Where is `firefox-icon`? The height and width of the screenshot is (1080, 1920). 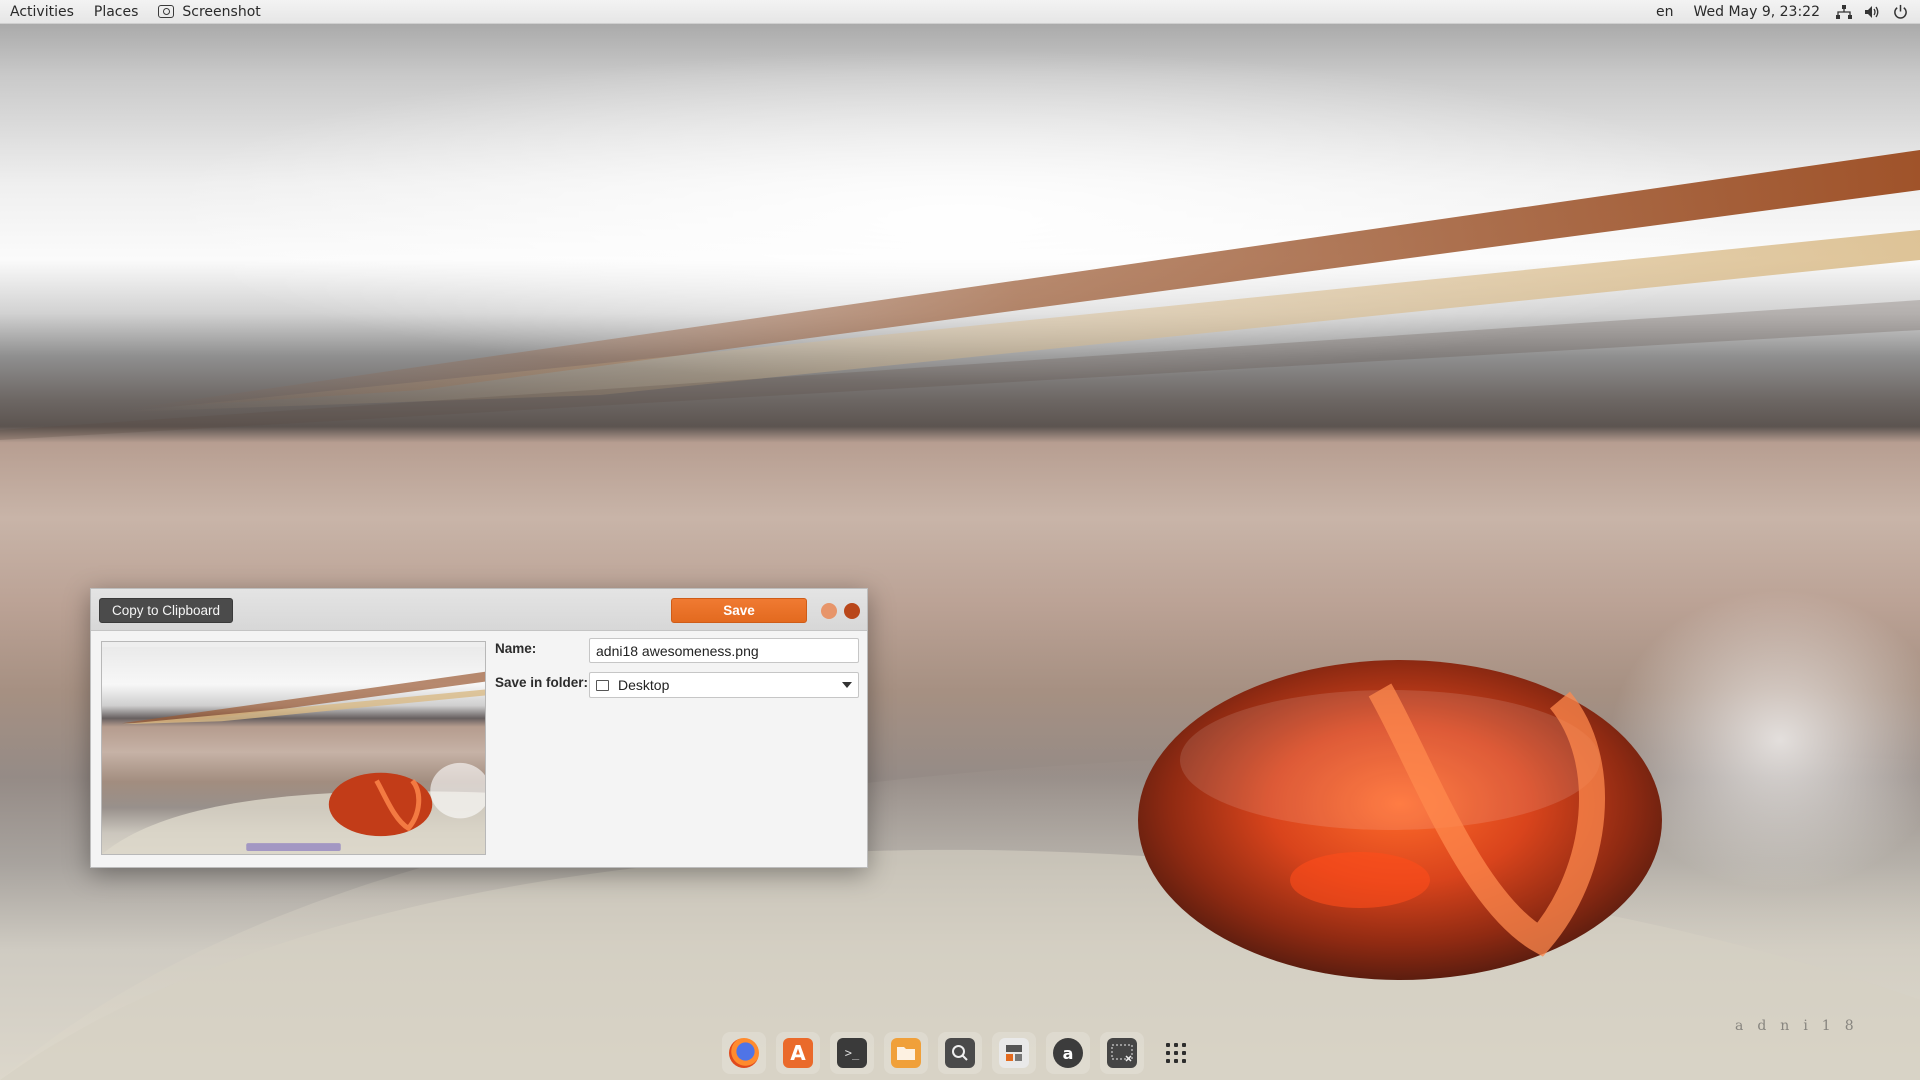
firefox-icon is located at coordinates (744, 1053).